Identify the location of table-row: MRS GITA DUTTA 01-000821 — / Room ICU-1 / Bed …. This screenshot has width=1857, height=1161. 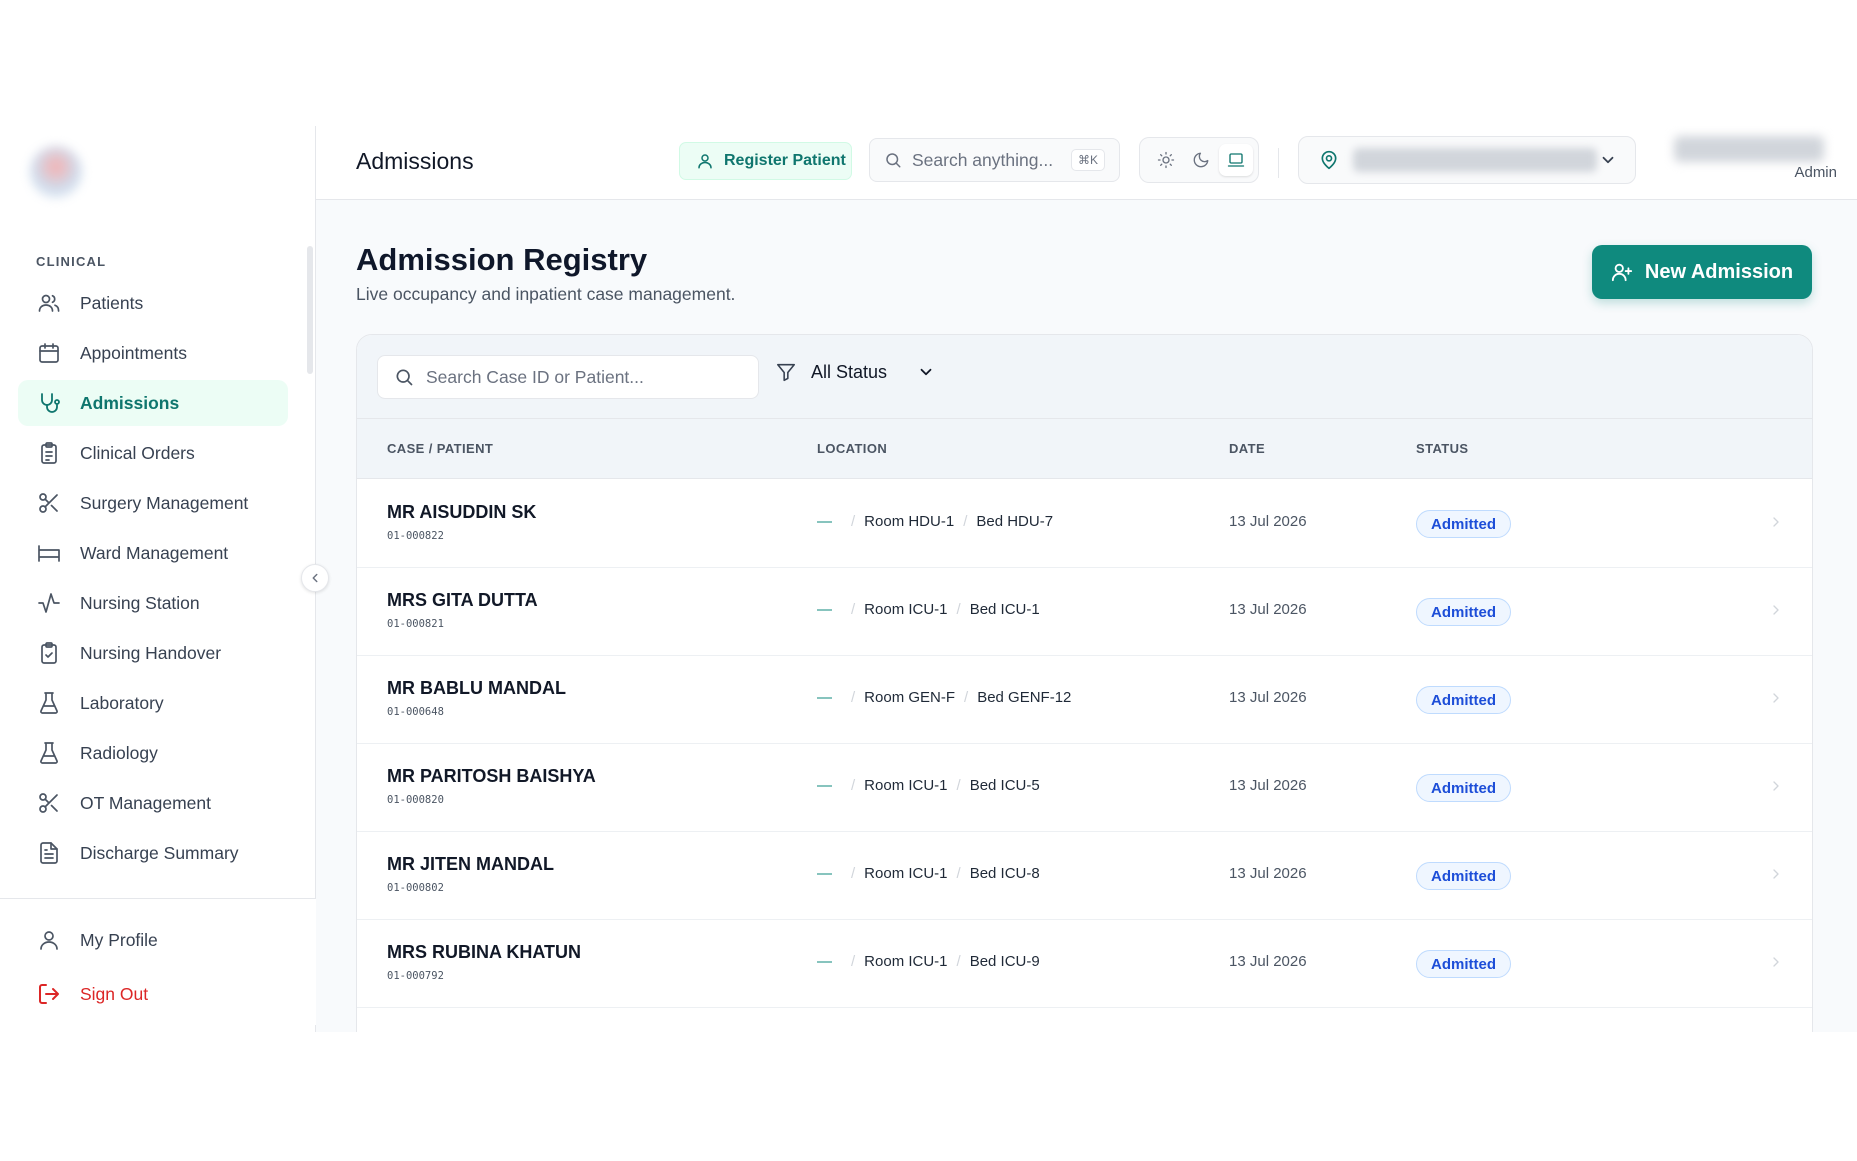
(1084, 612).